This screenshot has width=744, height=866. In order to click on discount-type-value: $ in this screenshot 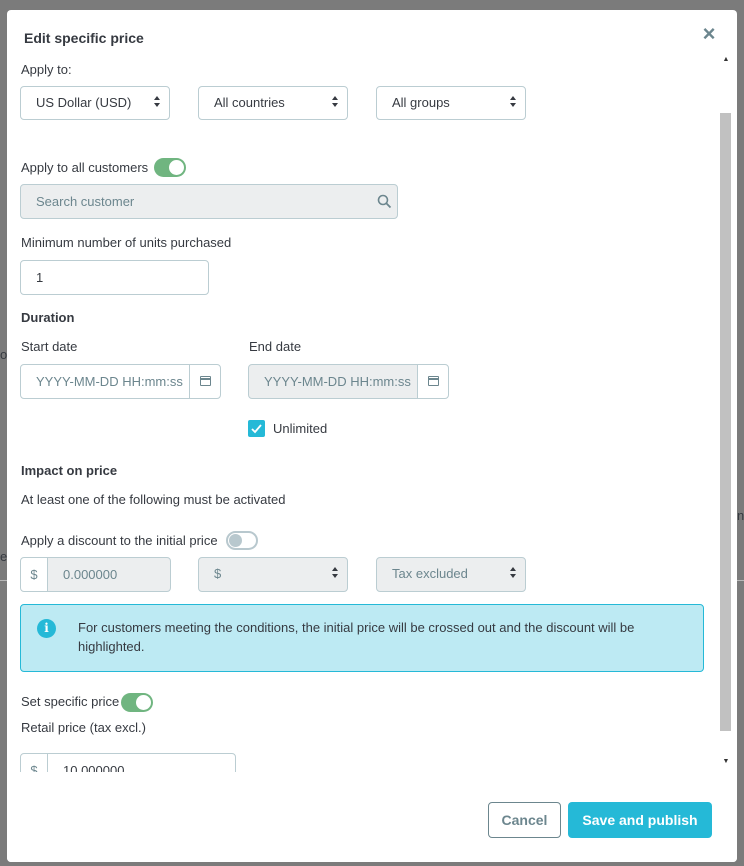, I will do `click(218, 573)`.